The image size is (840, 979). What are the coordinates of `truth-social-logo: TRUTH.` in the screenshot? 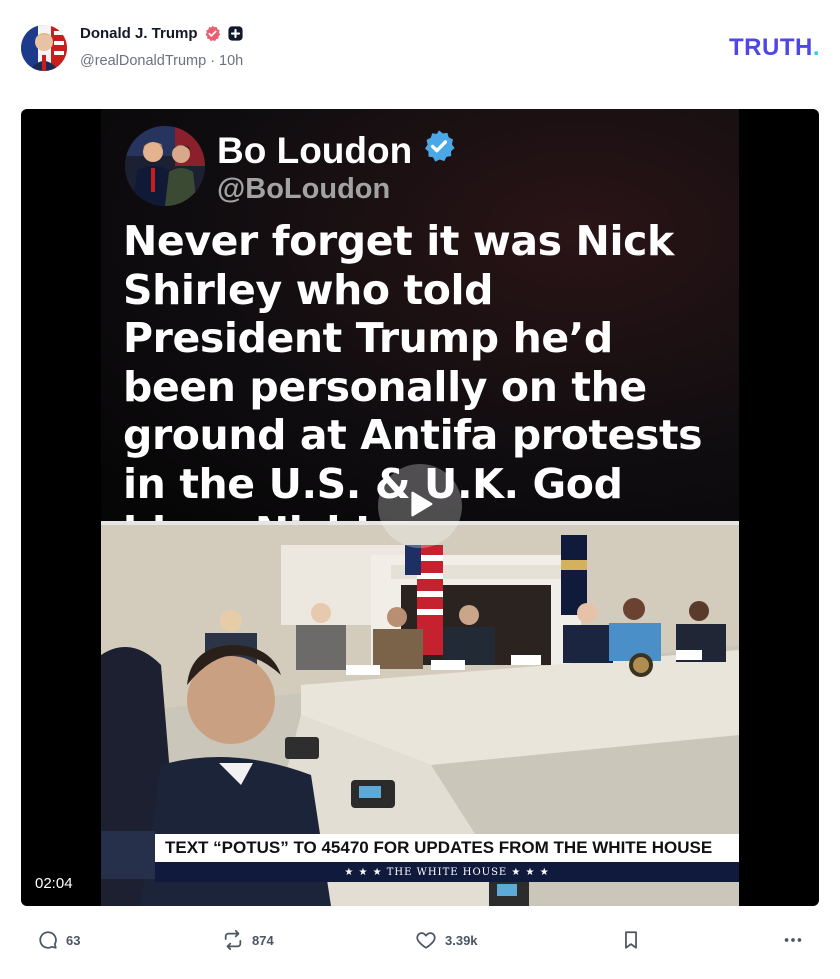 It's located at (774, 48).